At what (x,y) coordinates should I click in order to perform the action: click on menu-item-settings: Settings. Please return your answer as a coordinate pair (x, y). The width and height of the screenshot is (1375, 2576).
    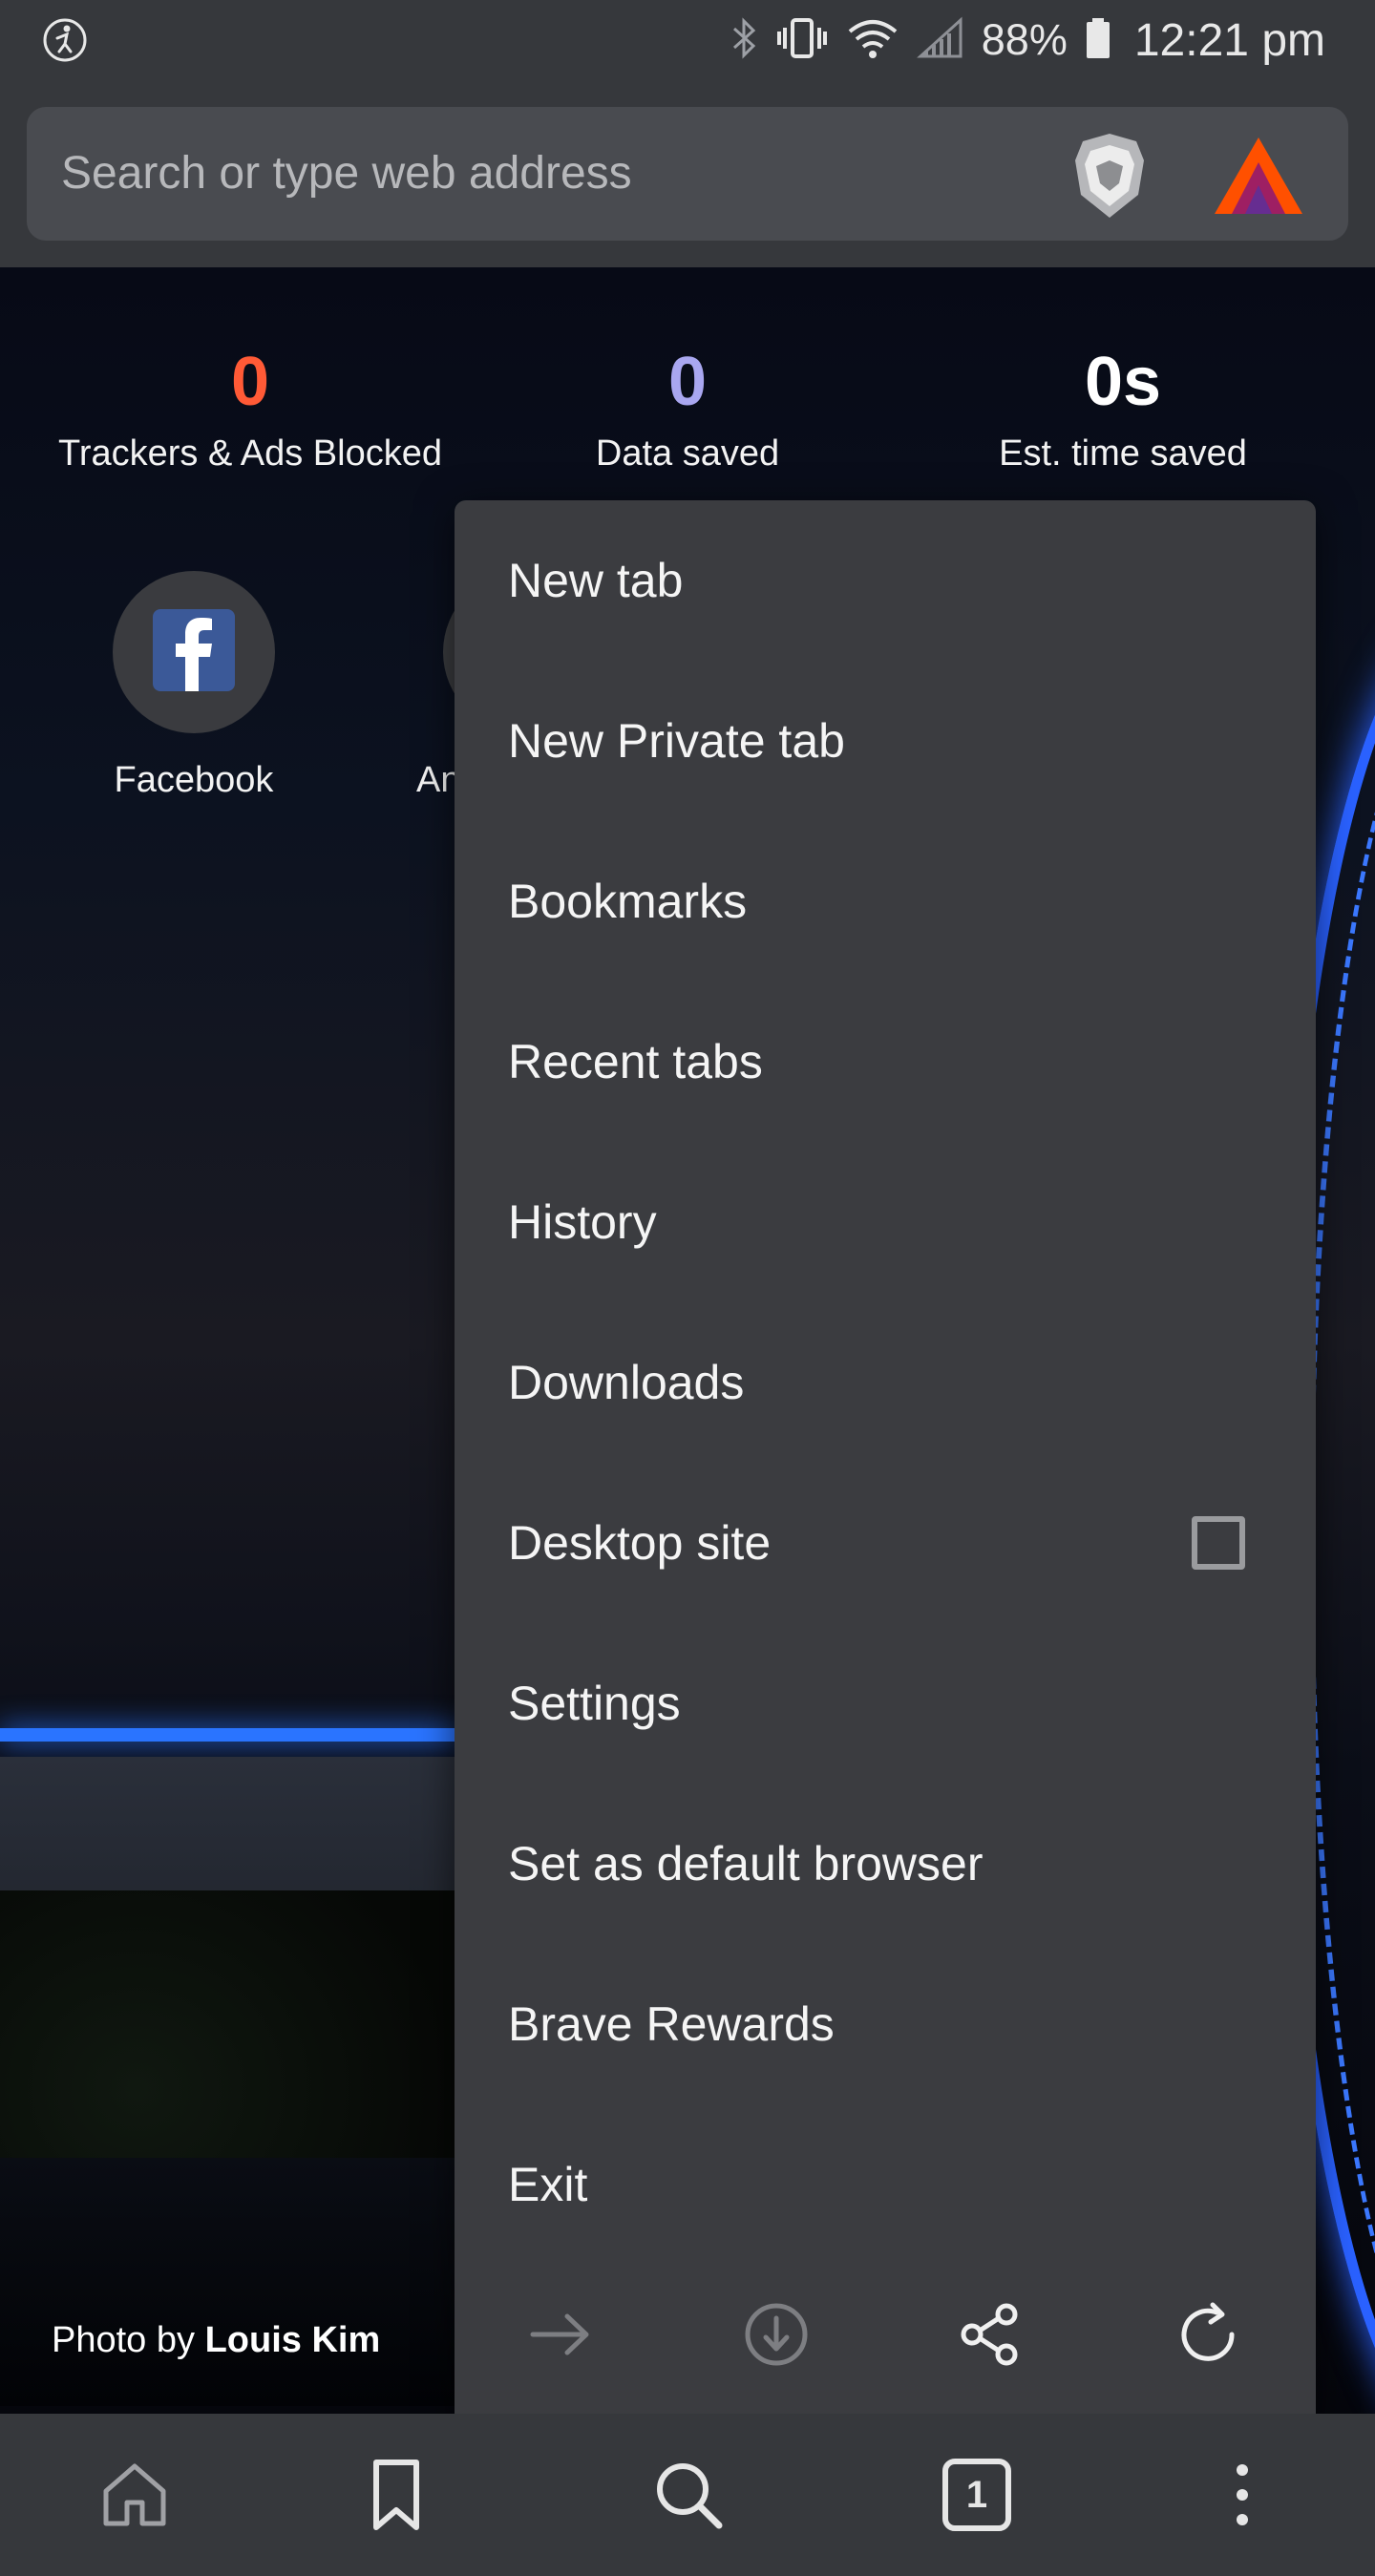
    Looking at the image, I should click on (886, 1703).